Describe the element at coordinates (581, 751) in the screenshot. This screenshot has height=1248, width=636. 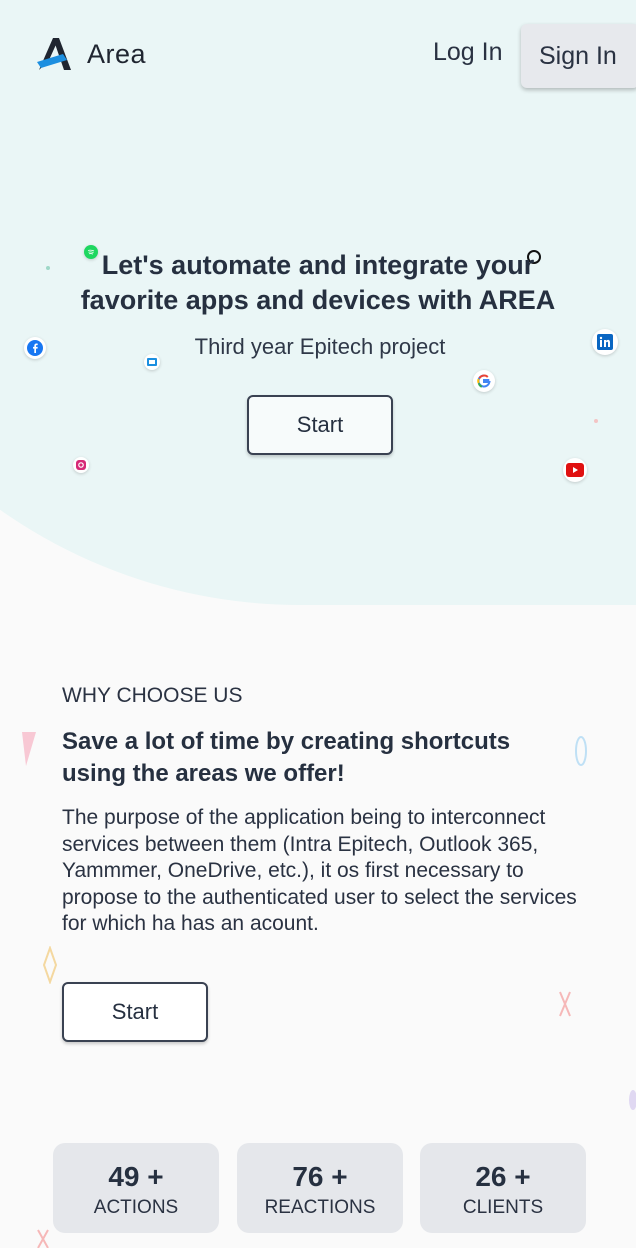
I see `decor-ring` at that location.